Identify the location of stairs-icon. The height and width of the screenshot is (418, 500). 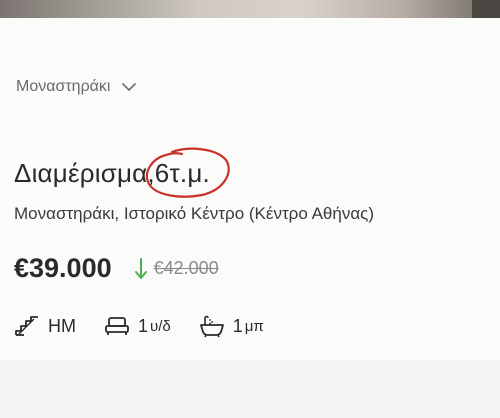
(26, 326).